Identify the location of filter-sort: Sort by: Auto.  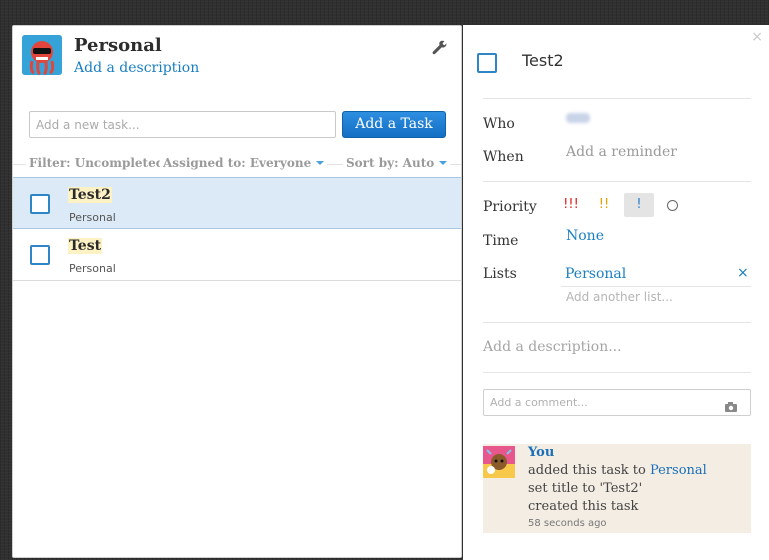
(397, 163).